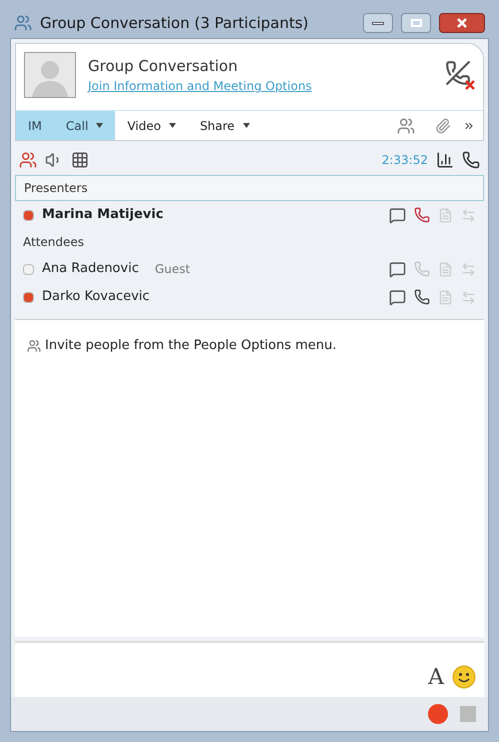  I want to click on hang-up-icon, so click(460, 75).